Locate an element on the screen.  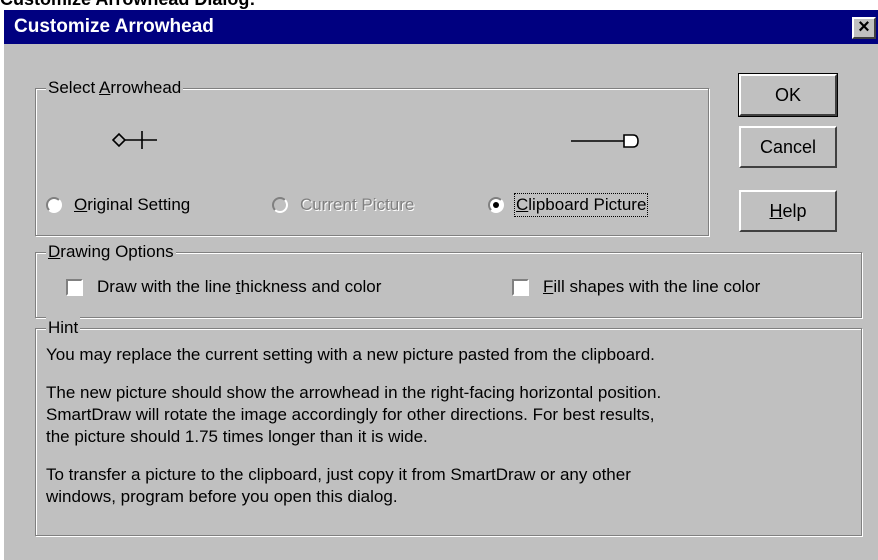
current-picture-label: Current Picture is located at coordinates (357, 204).